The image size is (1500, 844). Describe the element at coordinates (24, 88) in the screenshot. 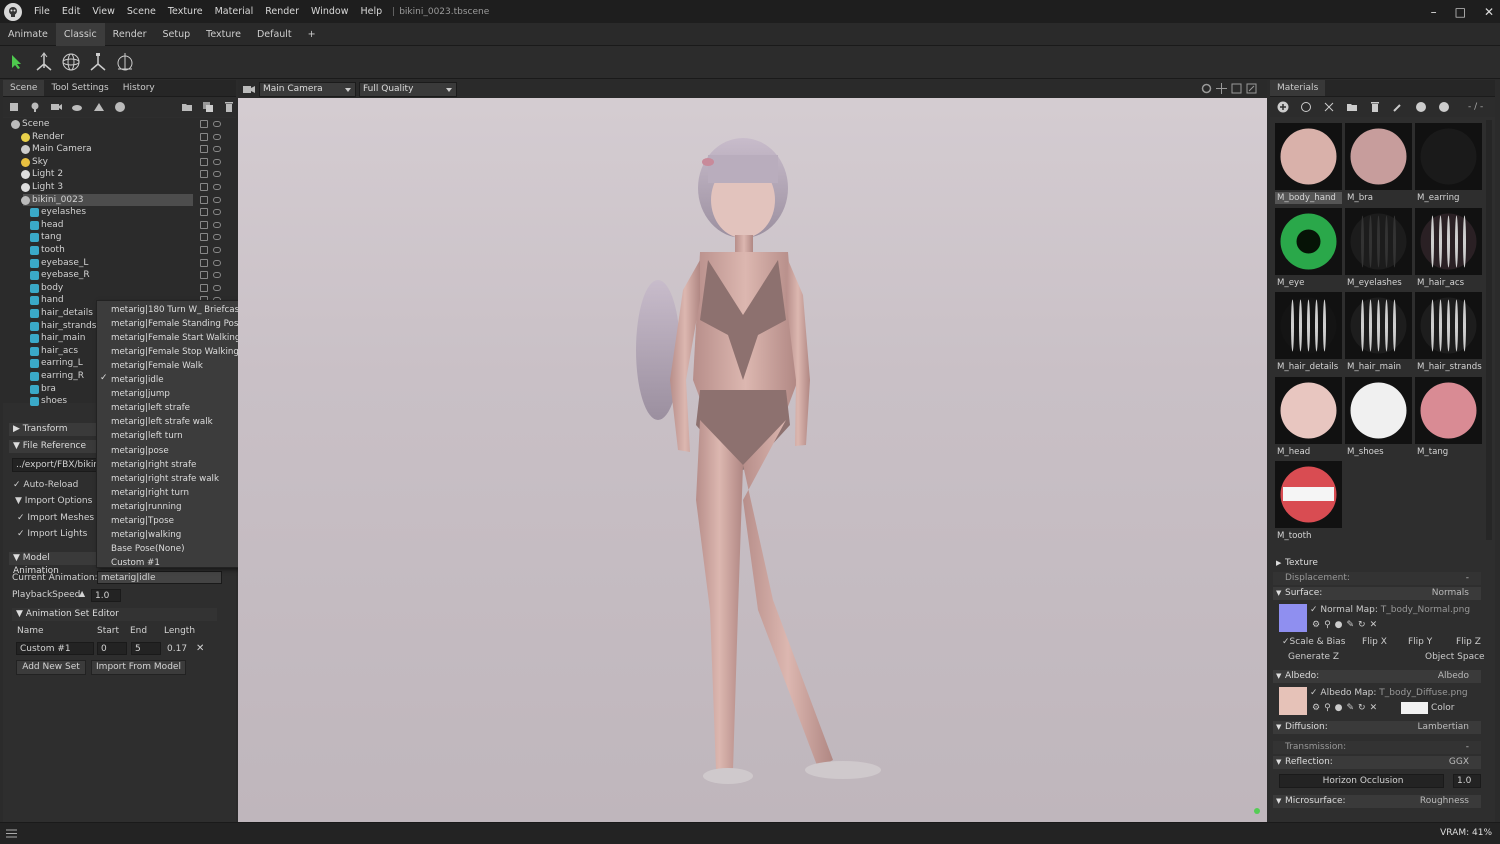

I see `tab-scene: Scene` at that location.